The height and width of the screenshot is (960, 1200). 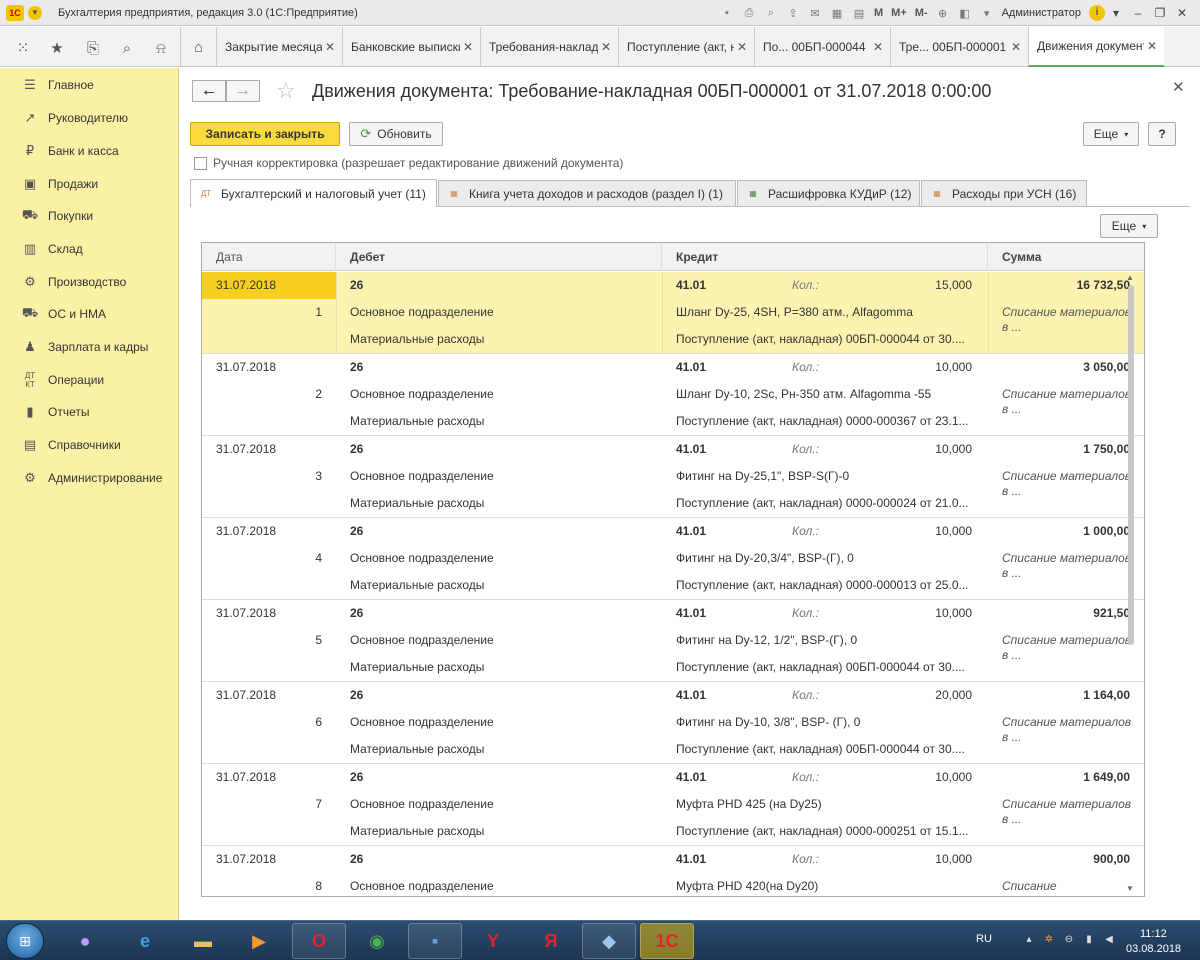 What do you see at coordinates (822, 47) in the screenshot?
I see `tab-receipt-44: По... 00БП-000044 ✕` at bounding box center [822, 47].